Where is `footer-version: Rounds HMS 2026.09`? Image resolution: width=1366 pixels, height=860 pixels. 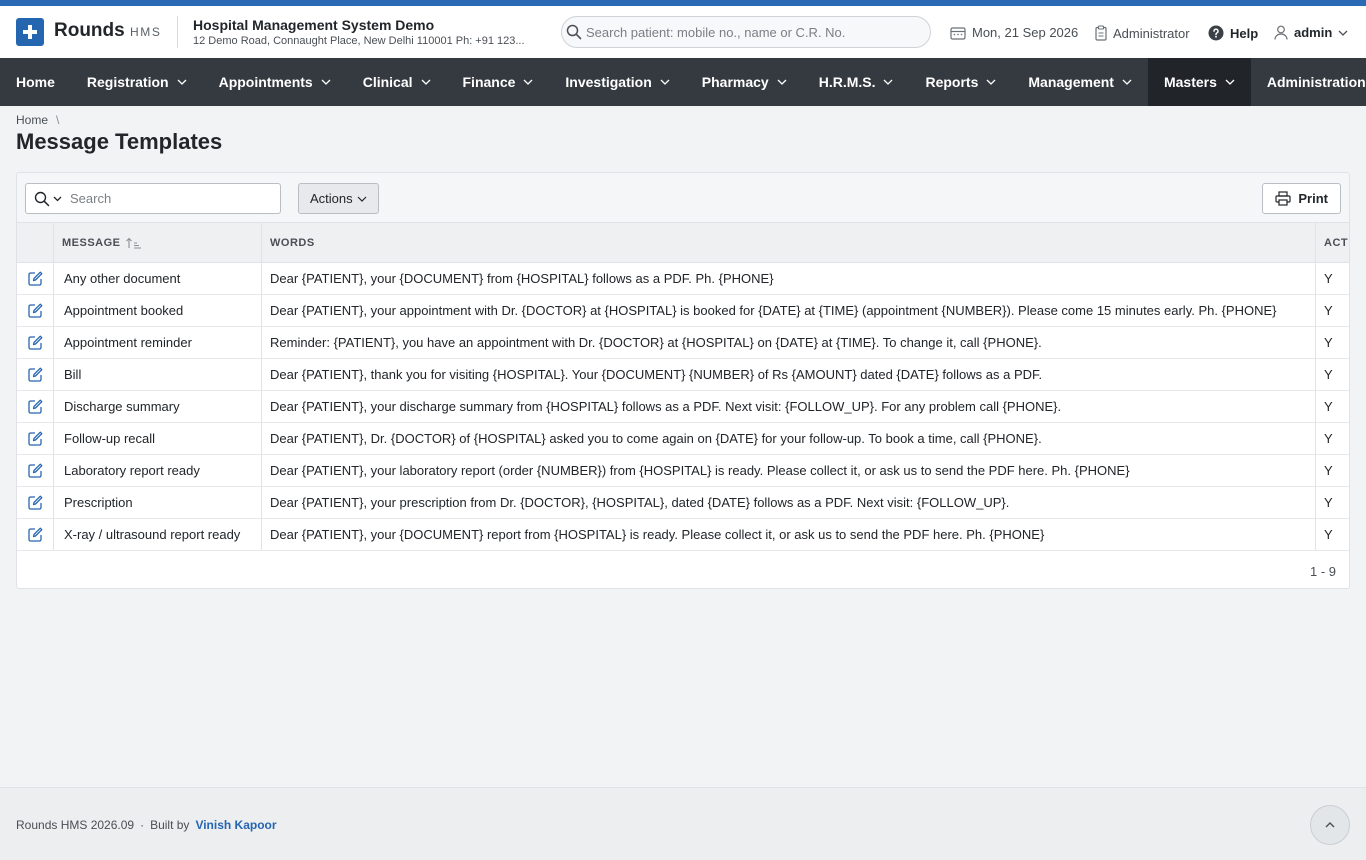
footer-version: Rounds HMS 2026.09 is located at coordinates (75, 825).